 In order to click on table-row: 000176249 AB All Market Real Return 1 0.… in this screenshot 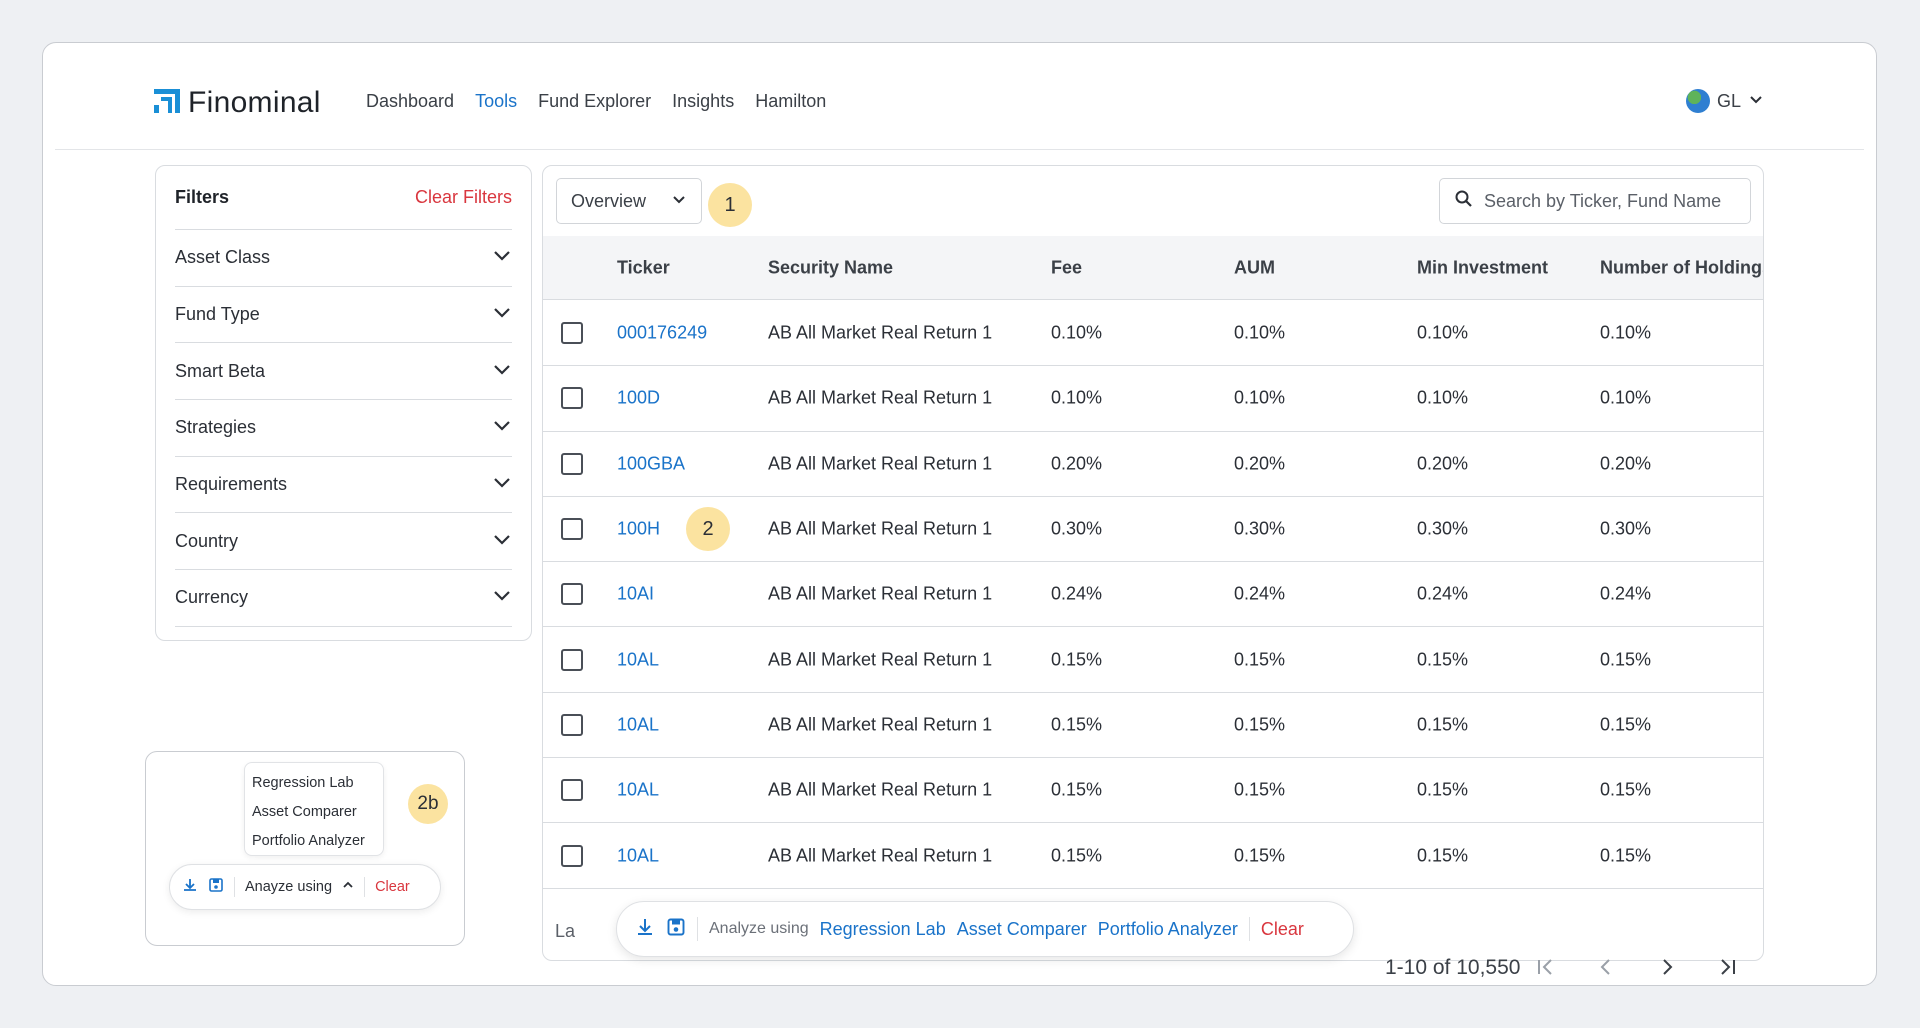, I will do `click(1153, 334)`.